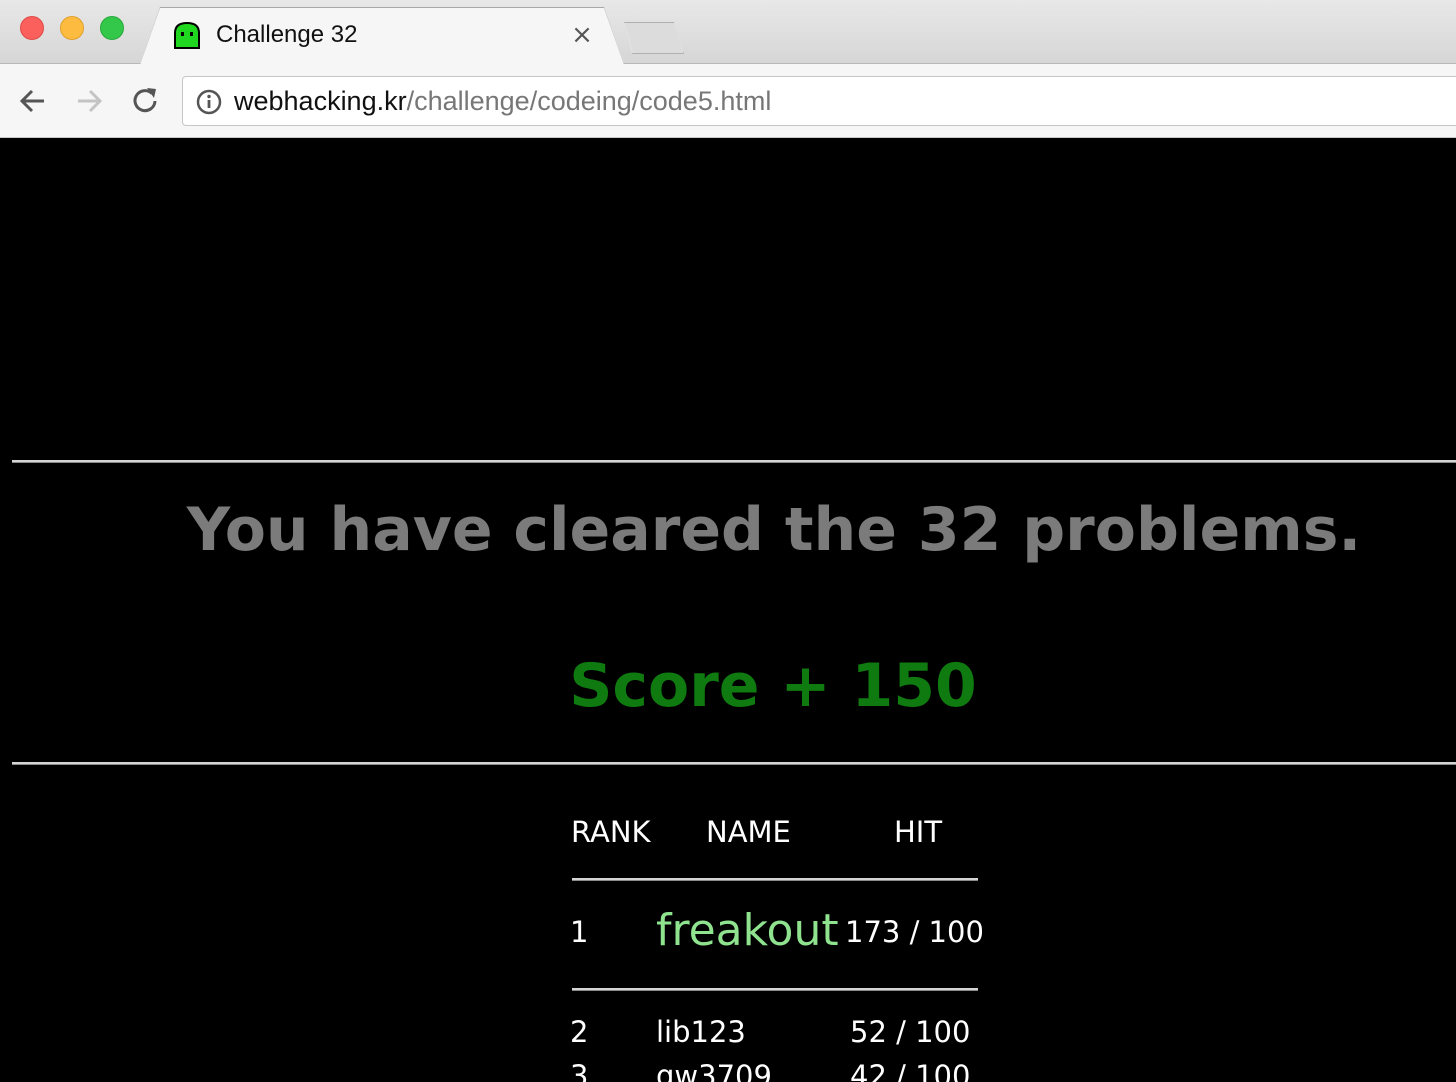 The height and width of the screenshot is (1082, 1456). I want to click on hit-cell: 52 / 100, so click(910, 1032).